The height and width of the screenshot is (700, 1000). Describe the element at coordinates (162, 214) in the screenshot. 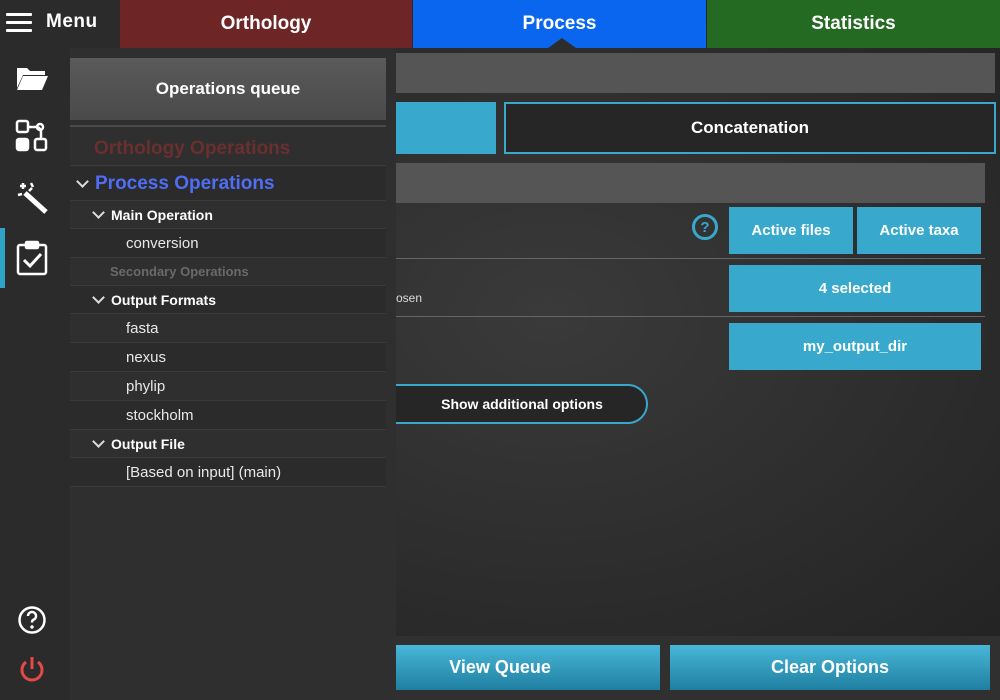

I see `tree-label: Main Operation` at that location.